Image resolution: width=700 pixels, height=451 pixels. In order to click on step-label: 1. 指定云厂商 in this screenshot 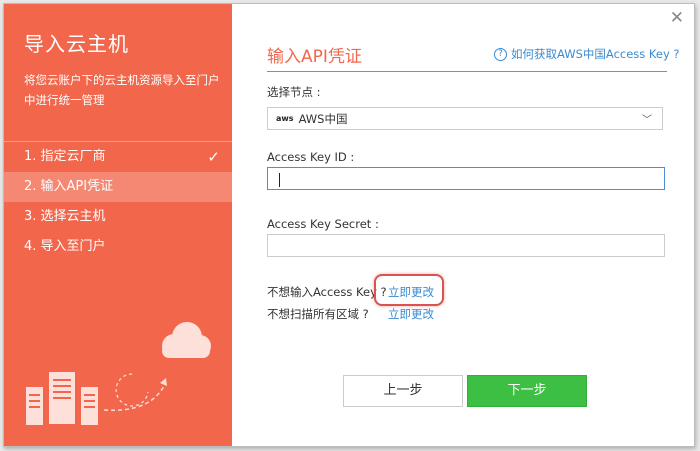, I will do `click(65, 156)`.